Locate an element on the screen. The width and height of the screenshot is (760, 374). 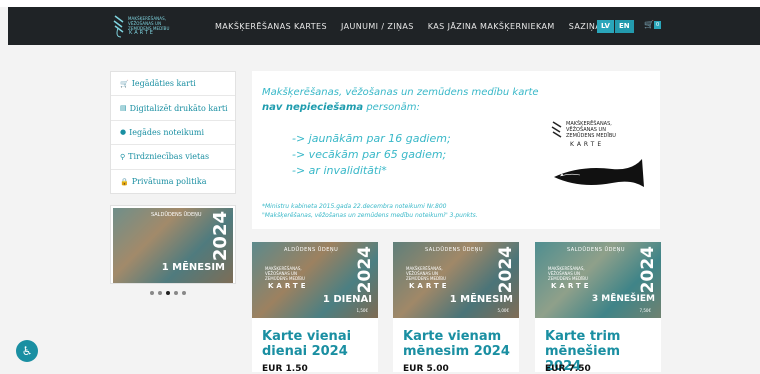
cart-button: 🛒 0 is located at coordinates (653, 24).